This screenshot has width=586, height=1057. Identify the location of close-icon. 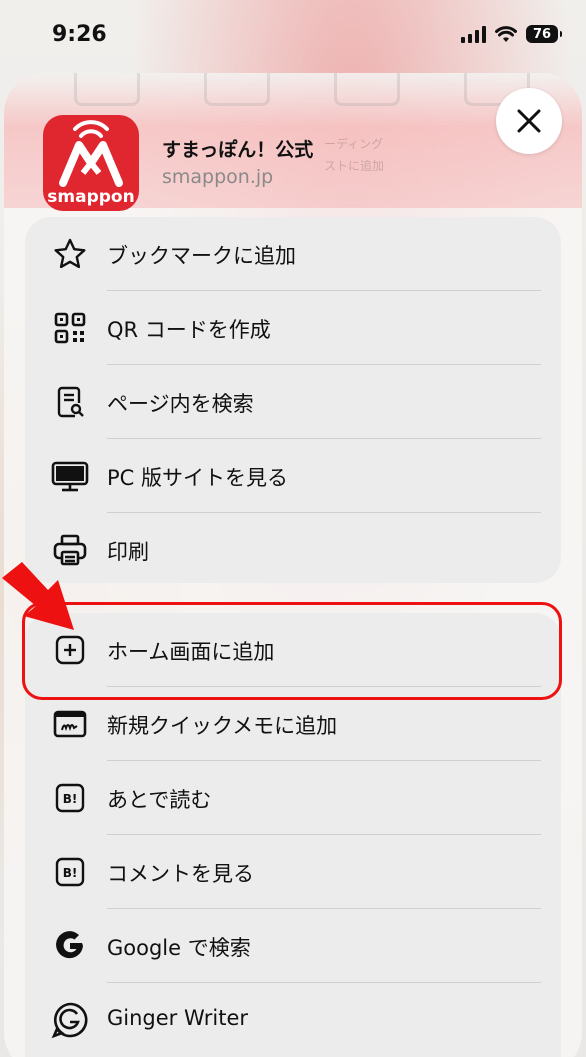
(529, 121).